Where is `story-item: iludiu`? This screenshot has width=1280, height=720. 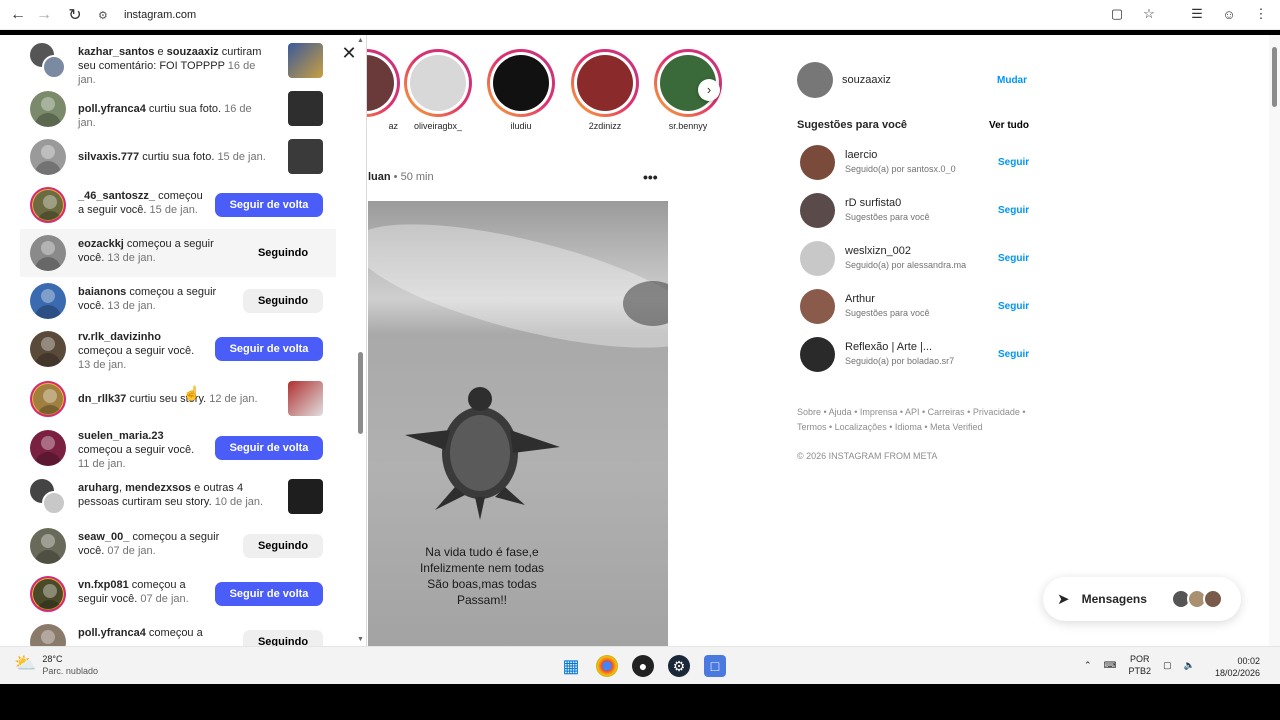
story-item: iludiu is located at coordinates (521, 90).